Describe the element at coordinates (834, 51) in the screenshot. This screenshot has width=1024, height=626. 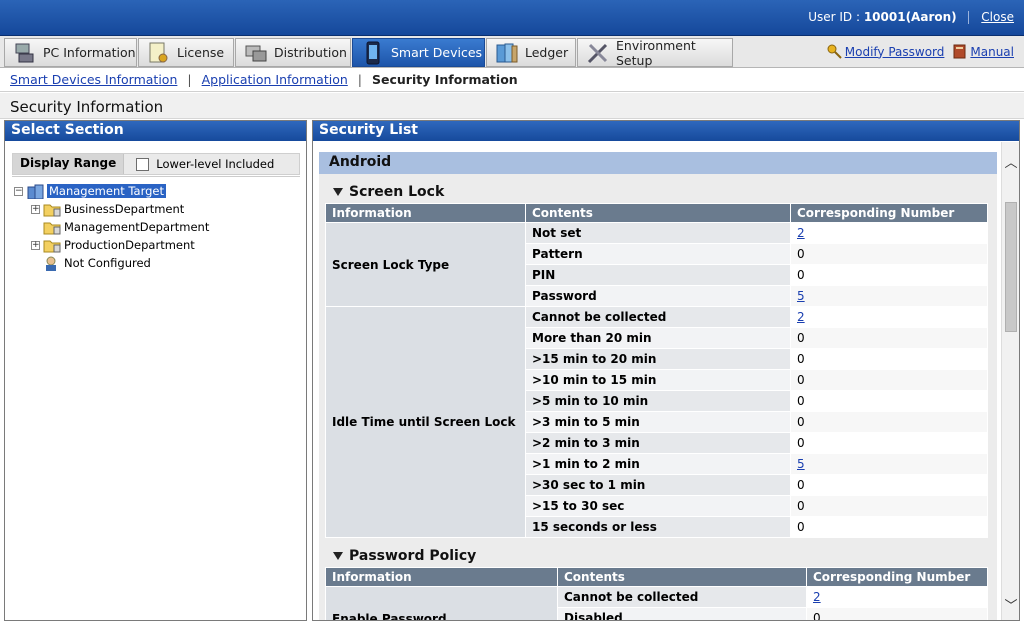
I see `key-icon` at that location.